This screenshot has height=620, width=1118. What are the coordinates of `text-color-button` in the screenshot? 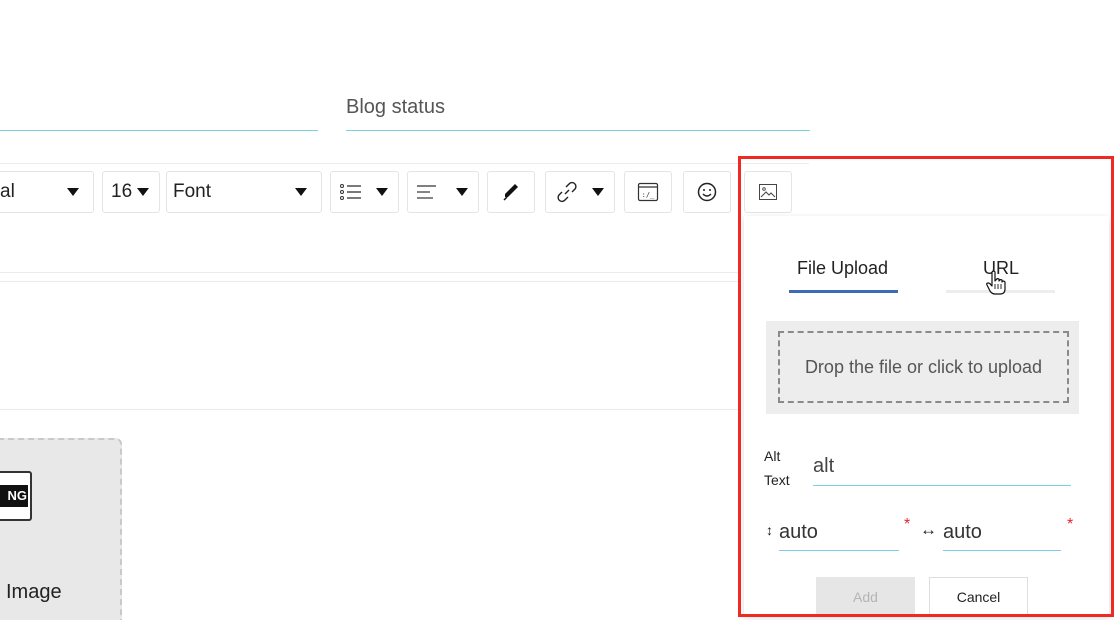 It's located at (511, 192).